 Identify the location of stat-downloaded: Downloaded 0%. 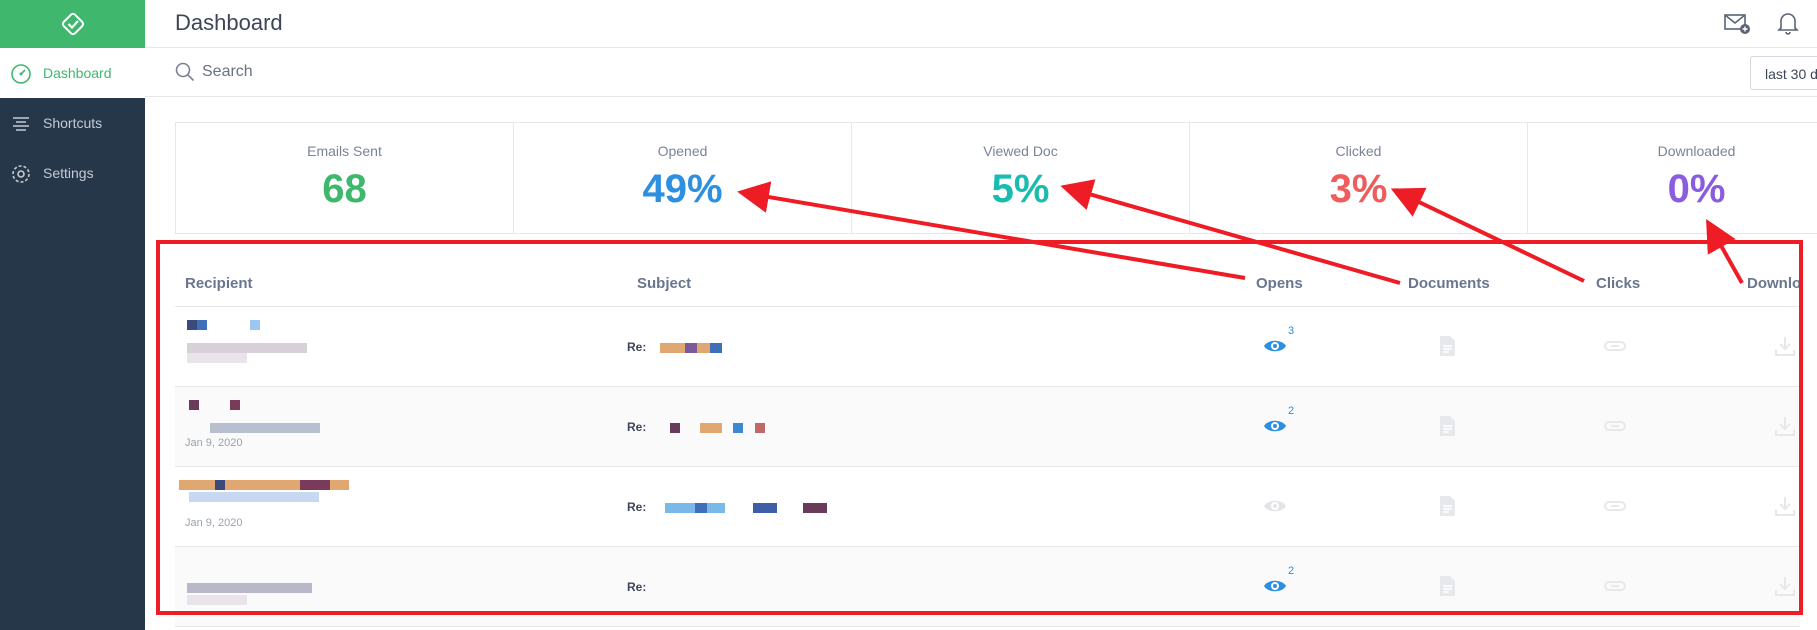
(1672, 178).